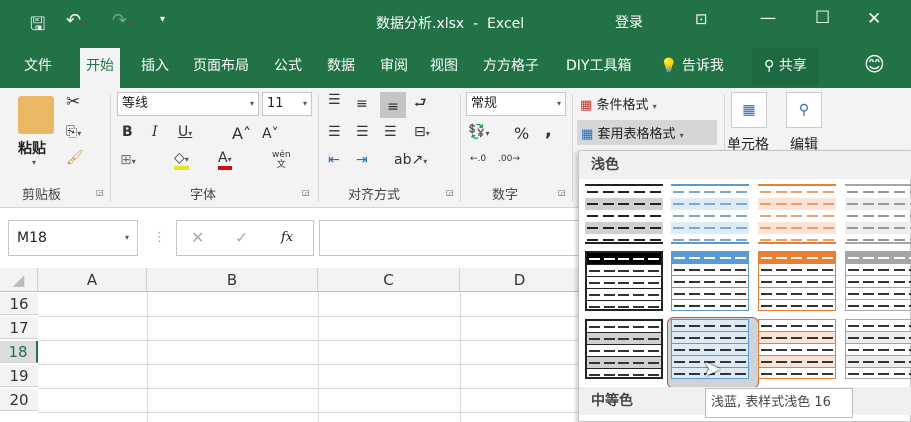 The height and width of the screenshot is (422, 911). What do you see at coordinates (181, 160) in the screenshot?
I see `fill-color-icon: ◇▾` at bounding box center [181, 160].